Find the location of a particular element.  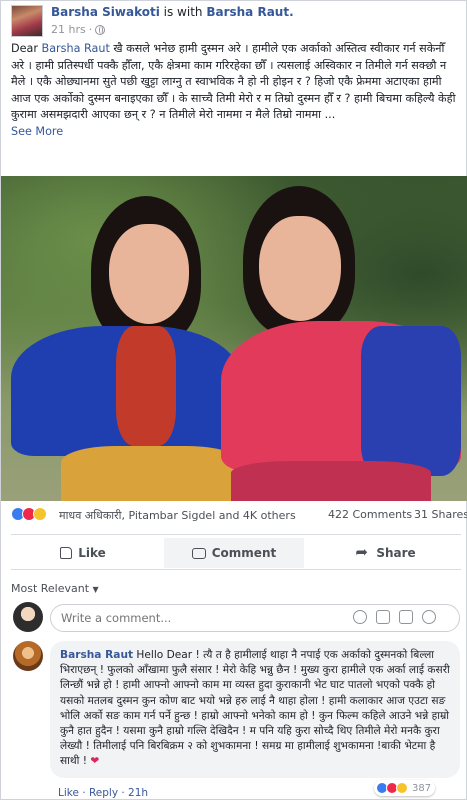

comment-label: Comment is located at coordinates (244, 553).